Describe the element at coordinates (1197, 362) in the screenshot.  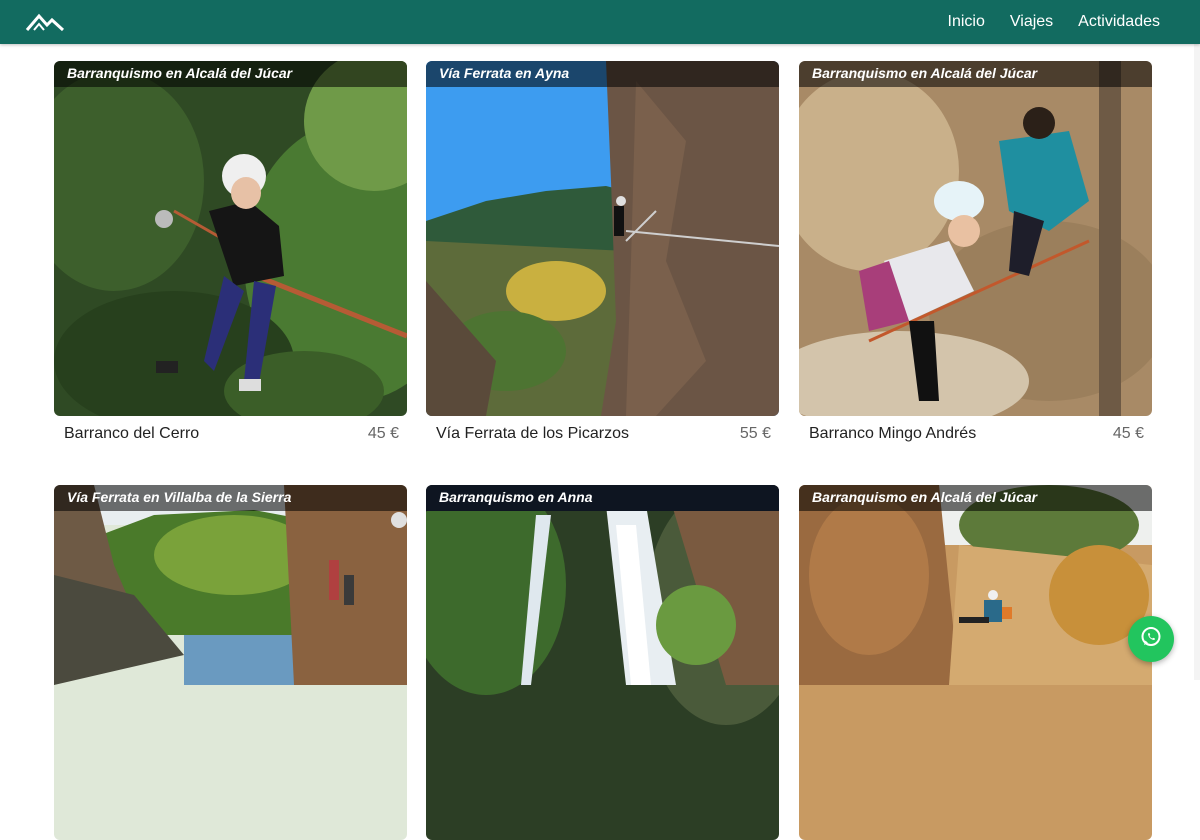
I see `scrollbar-track` at that location.